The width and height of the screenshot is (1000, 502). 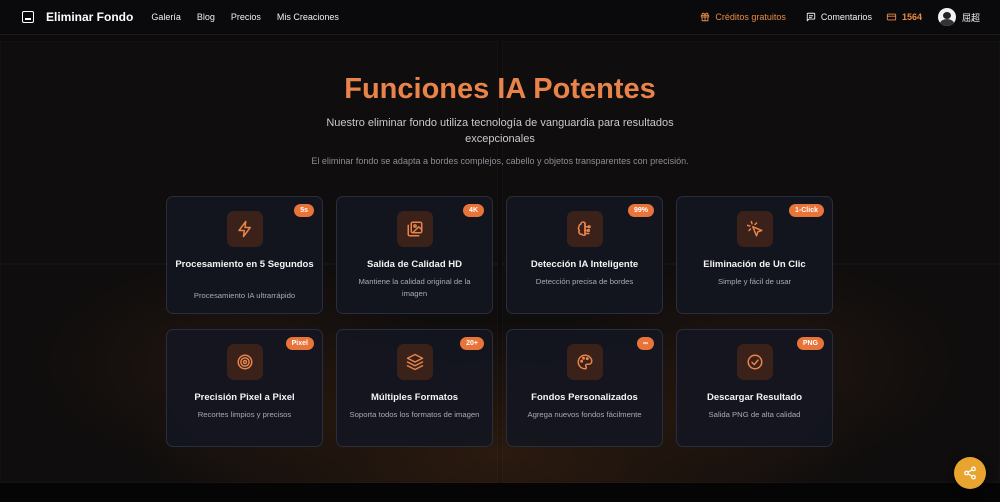 I want to click on feature-title: Detección IA Inteligente, so click(x=584, y=264).